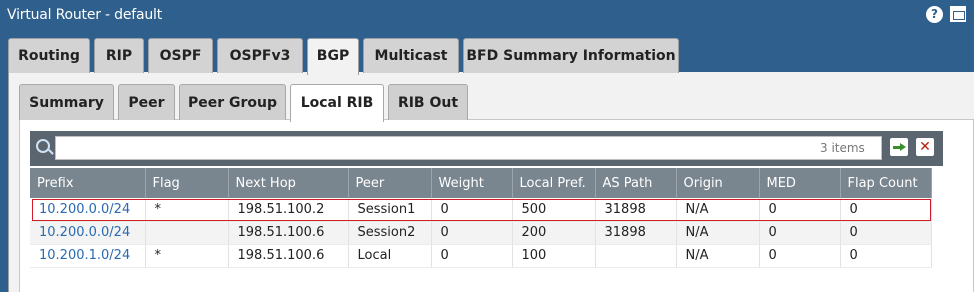 The width and height of the screenshot is (974, 292). Describe the element at coordinates (288, 210) in the screenshot. I see `cell-next-hop: 198.51.100.2` at that location.